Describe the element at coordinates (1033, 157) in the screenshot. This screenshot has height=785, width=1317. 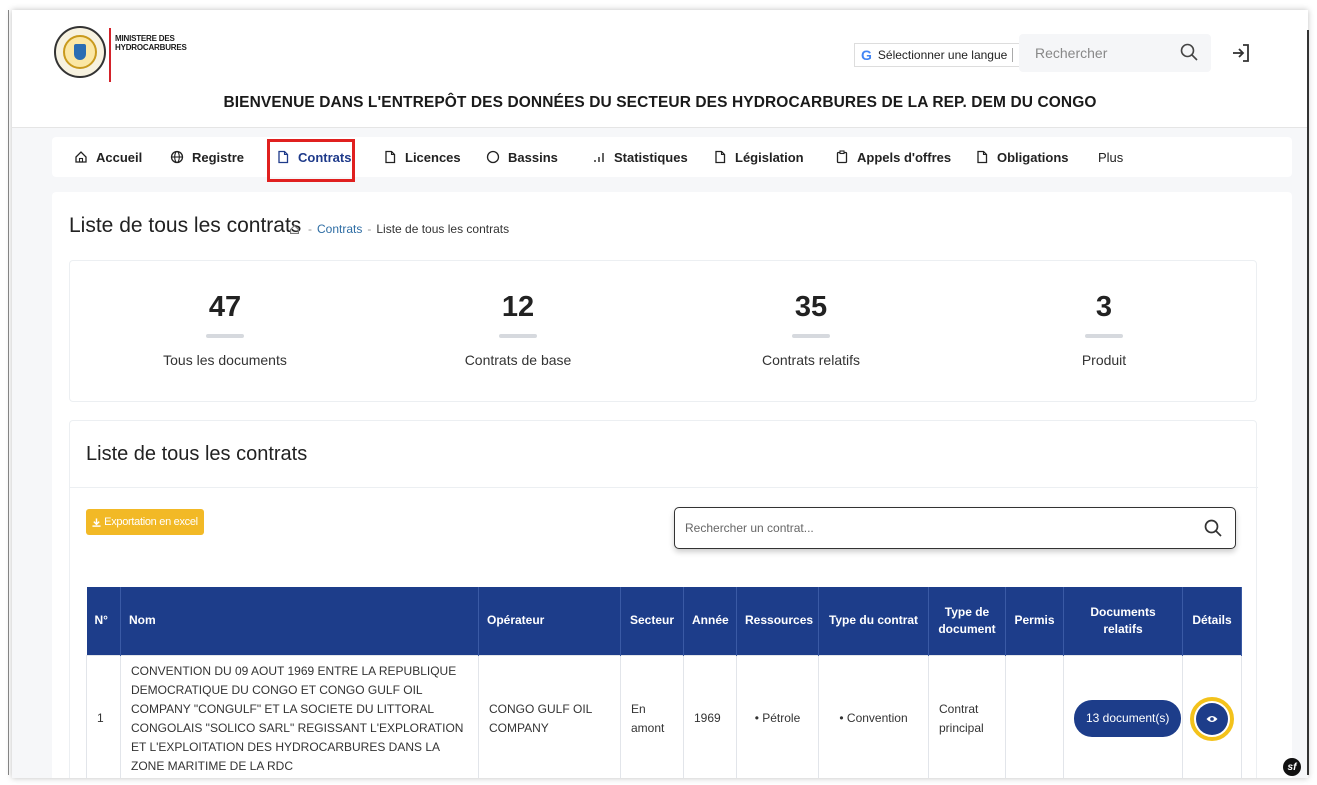
I see `nav-item-label: Obligations` at that location.